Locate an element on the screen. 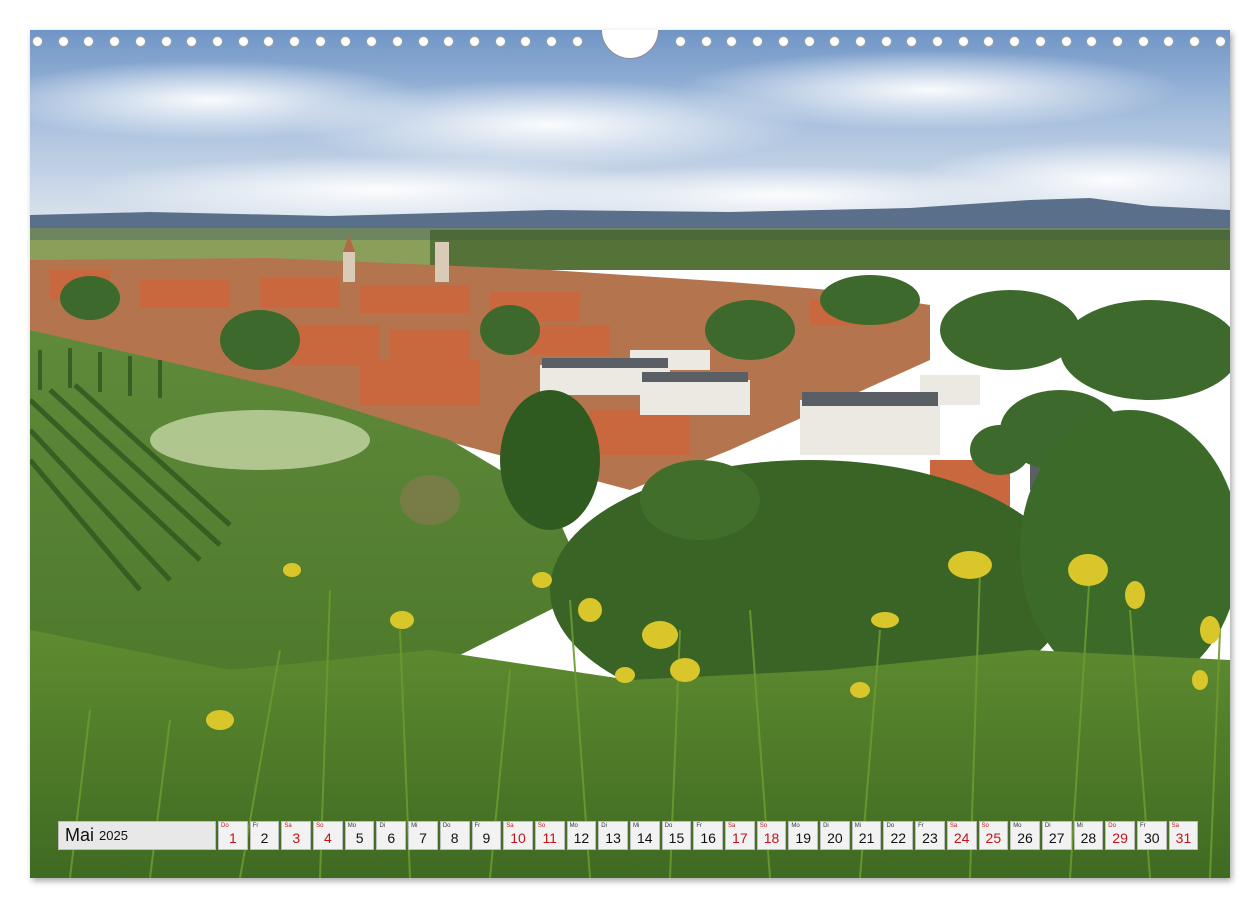 The width and height of the screenshot is (1260, 908). day-number: 9 is located at coordinates (486, 838).